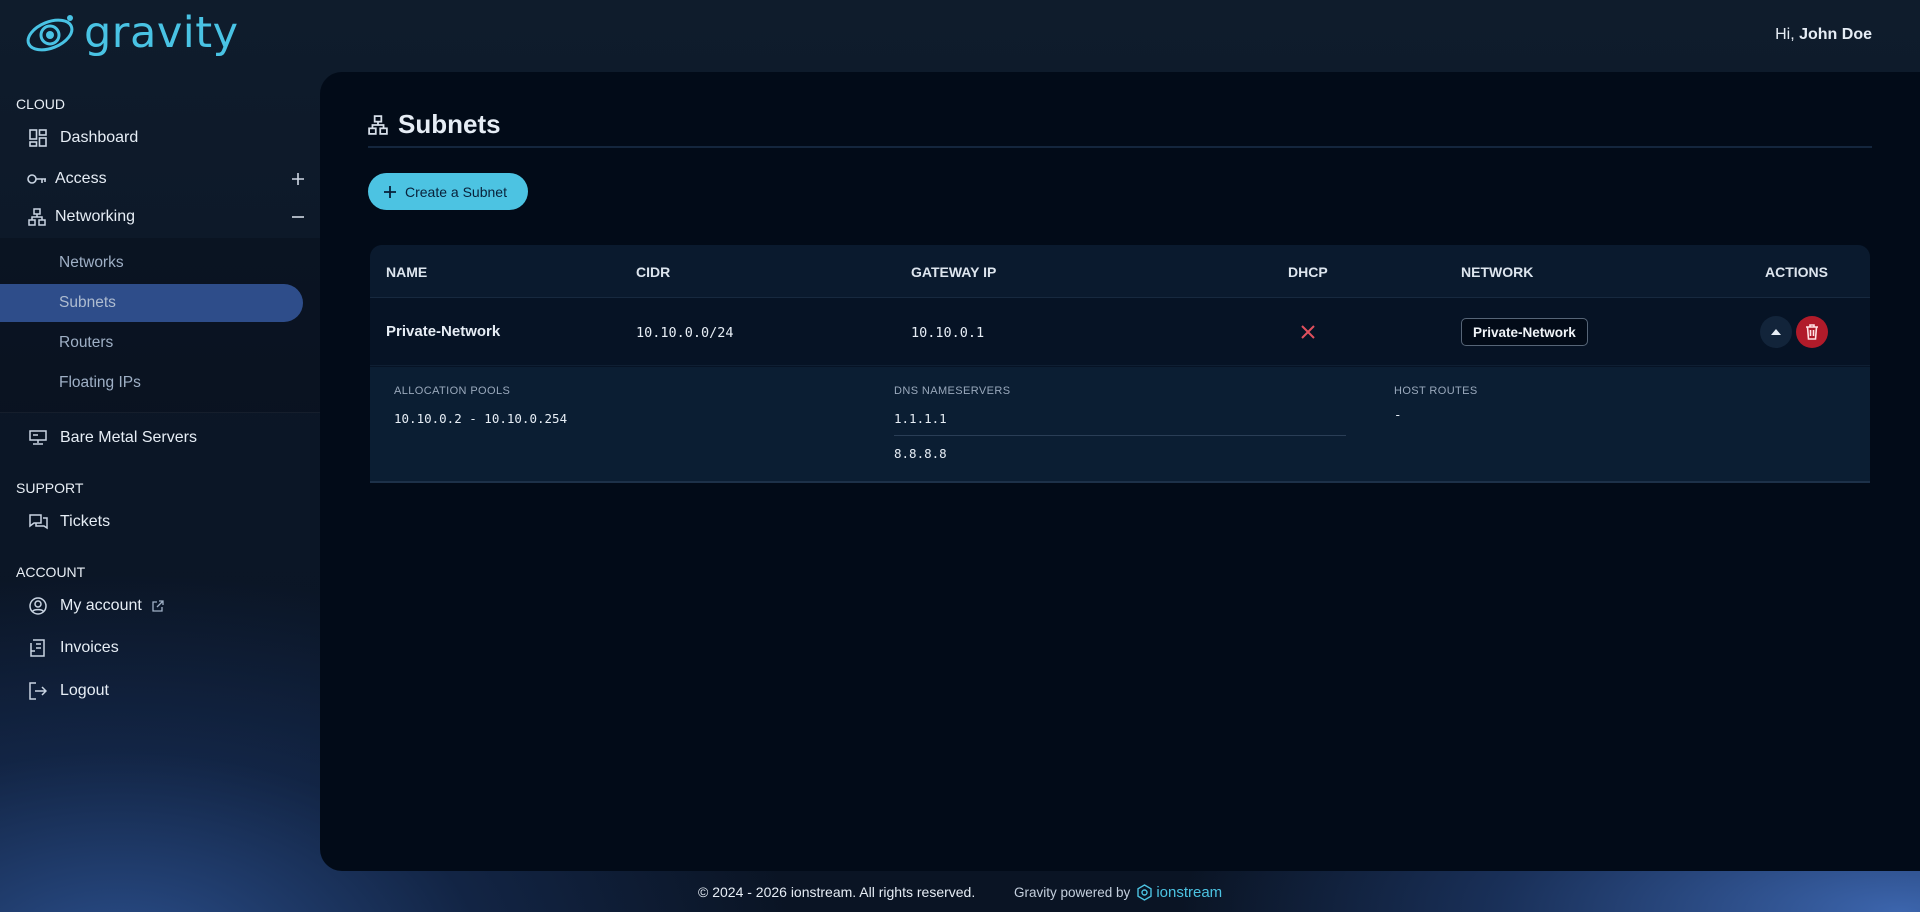 This screenshot has width=1920, height=912. What do you see at coordinates (685, 333) in the screenshot?
I see `subnet-cidr: 10.10.0.0/24` at bounding box center [685, 333].